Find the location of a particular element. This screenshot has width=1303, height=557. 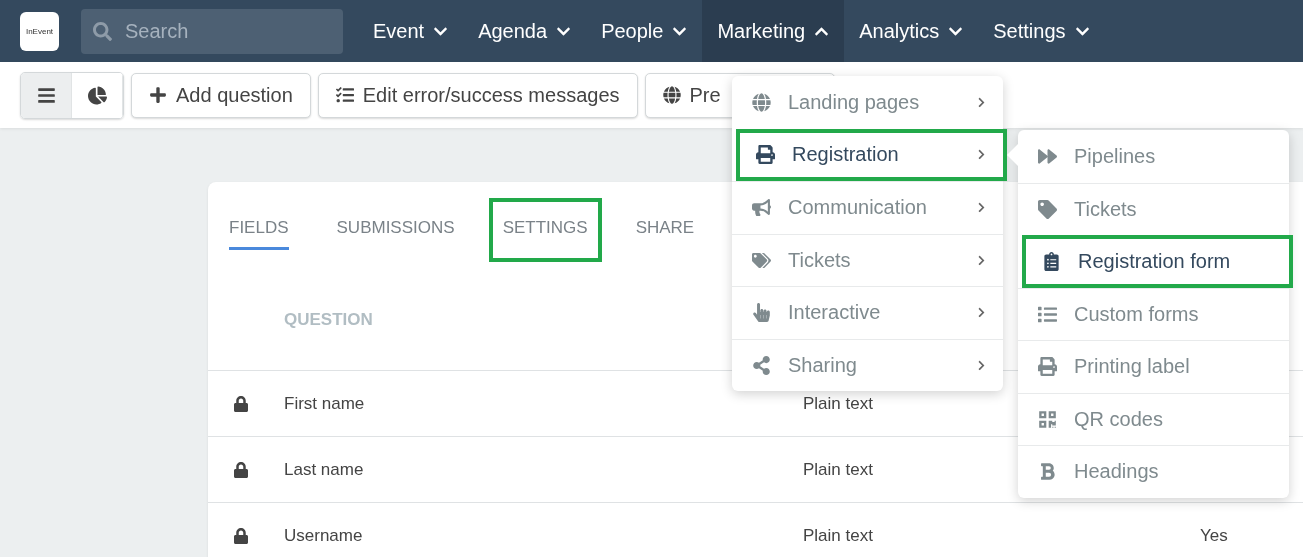

table-cell: Yes is located at coordinates (1214, 535).